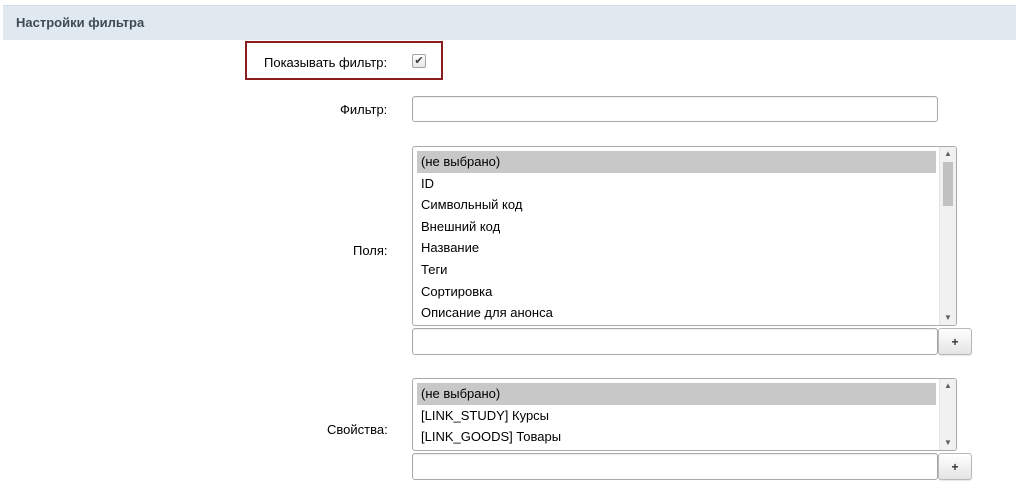 Image resolution: width=1016 pixels, height=486 pixels. I want to click on properties-scrollbar: ▲ ▼, so click(947, 414).